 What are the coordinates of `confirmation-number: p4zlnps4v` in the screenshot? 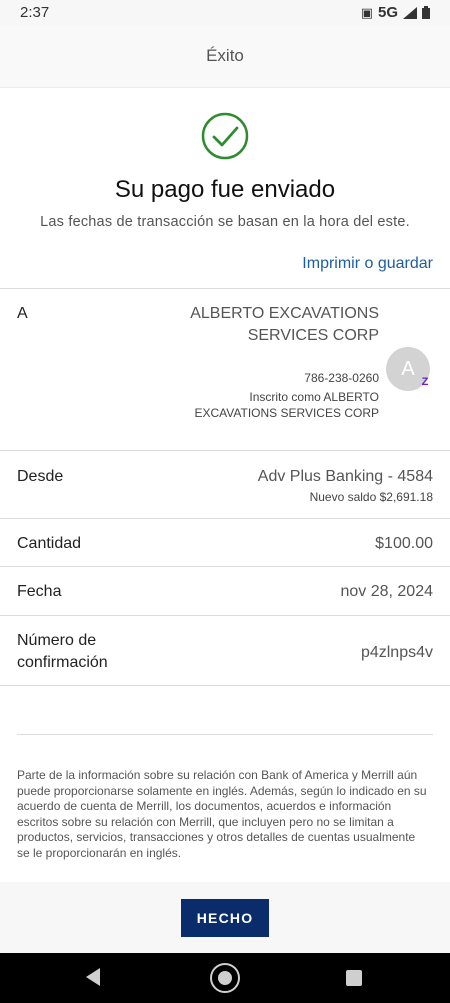 It's located at (396, 652).